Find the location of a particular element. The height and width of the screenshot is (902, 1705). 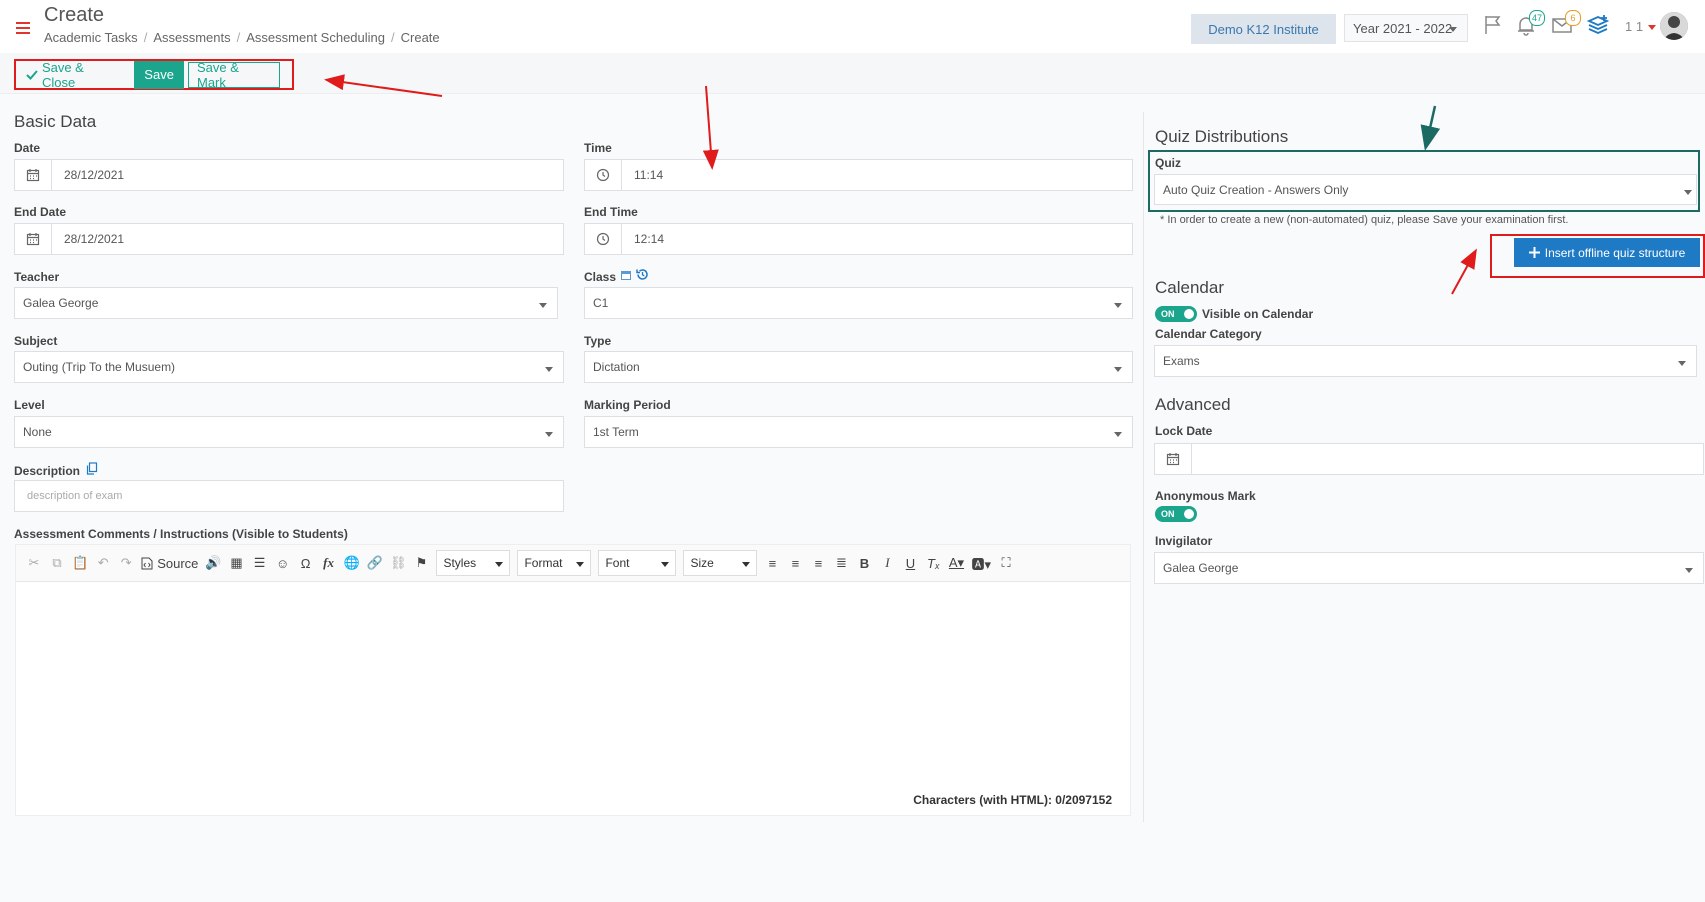

breadcrumb-item-current: Create is located at coordinates (420, 37).